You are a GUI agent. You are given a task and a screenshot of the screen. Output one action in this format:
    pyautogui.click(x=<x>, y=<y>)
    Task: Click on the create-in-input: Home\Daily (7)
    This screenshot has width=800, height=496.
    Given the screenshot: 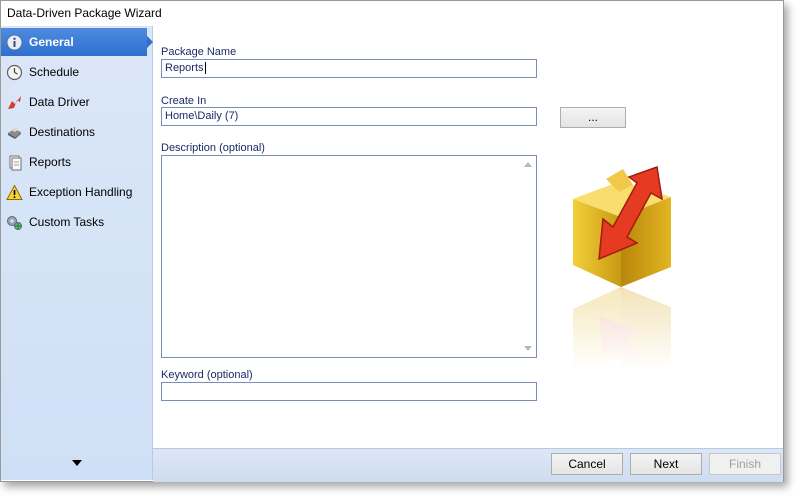 What is the action you would take?
    pyautogui.click(x=349, y=116)
    